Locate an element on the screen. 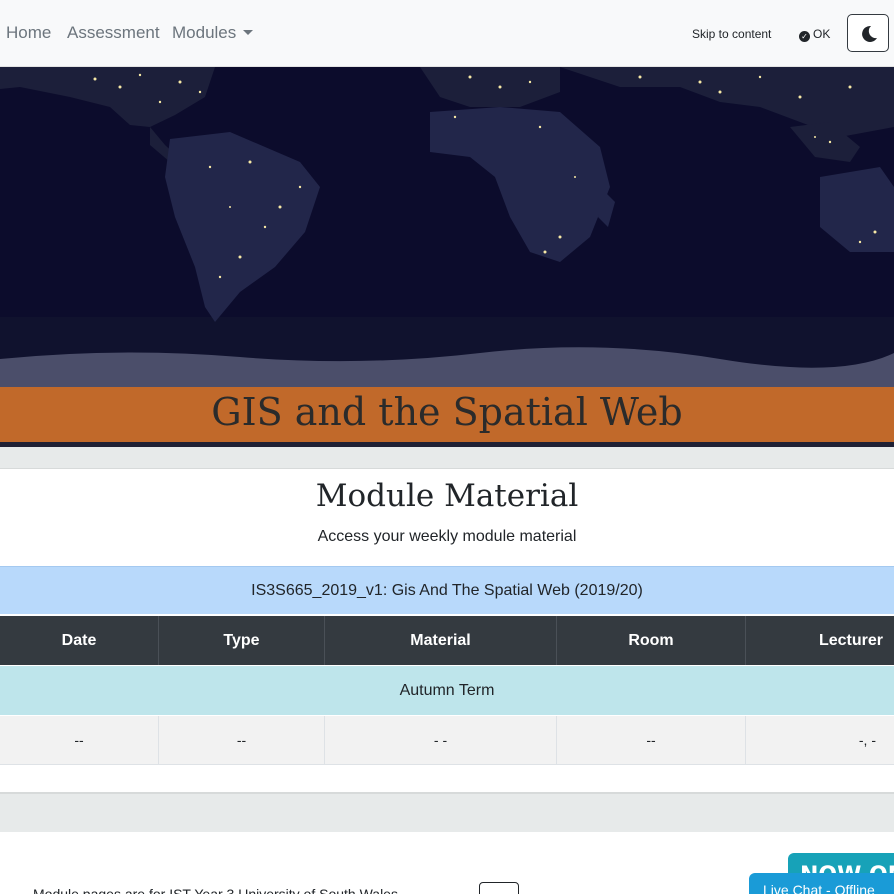 The height and width of the screenshot is (894, 894). term-group-row: Autumn Term is located at coordinates (447, 690).